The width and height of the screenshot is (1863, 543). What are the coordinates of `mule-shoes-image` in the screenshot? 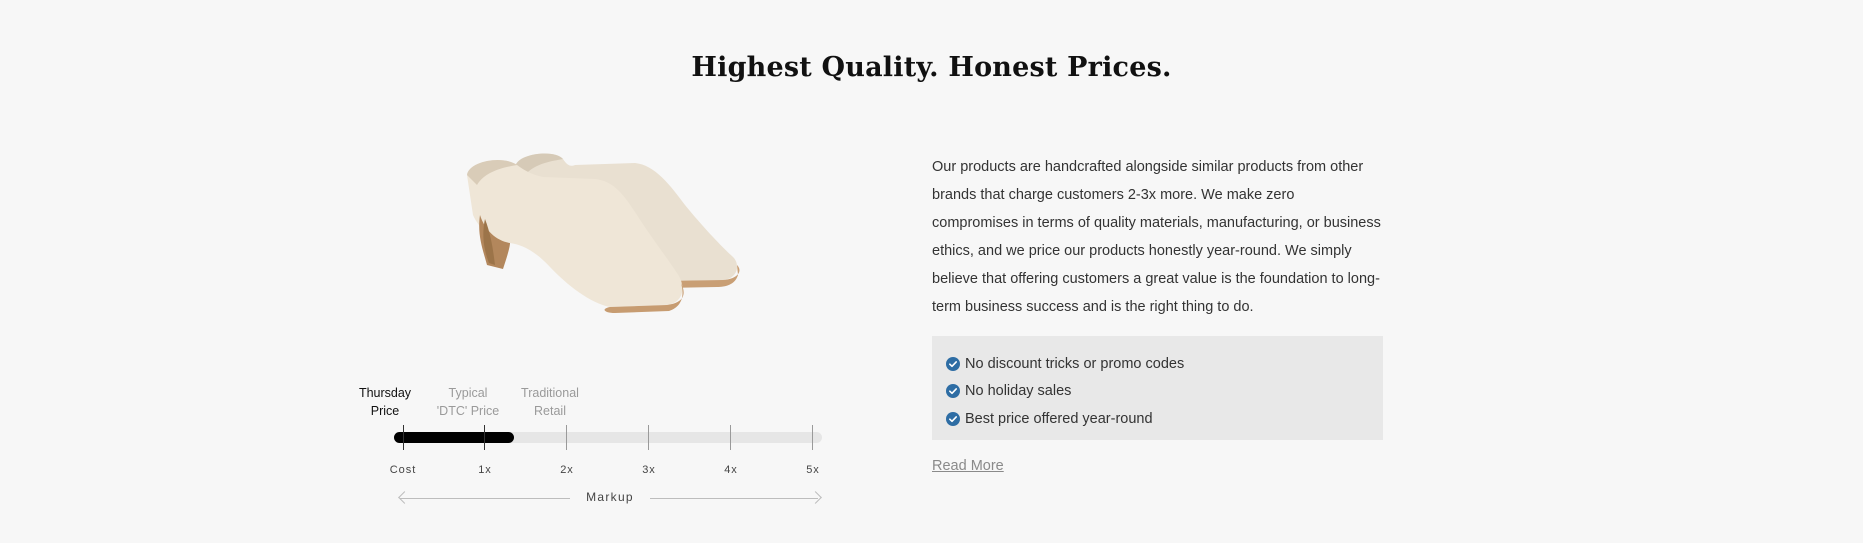 It's located at (615, 247).